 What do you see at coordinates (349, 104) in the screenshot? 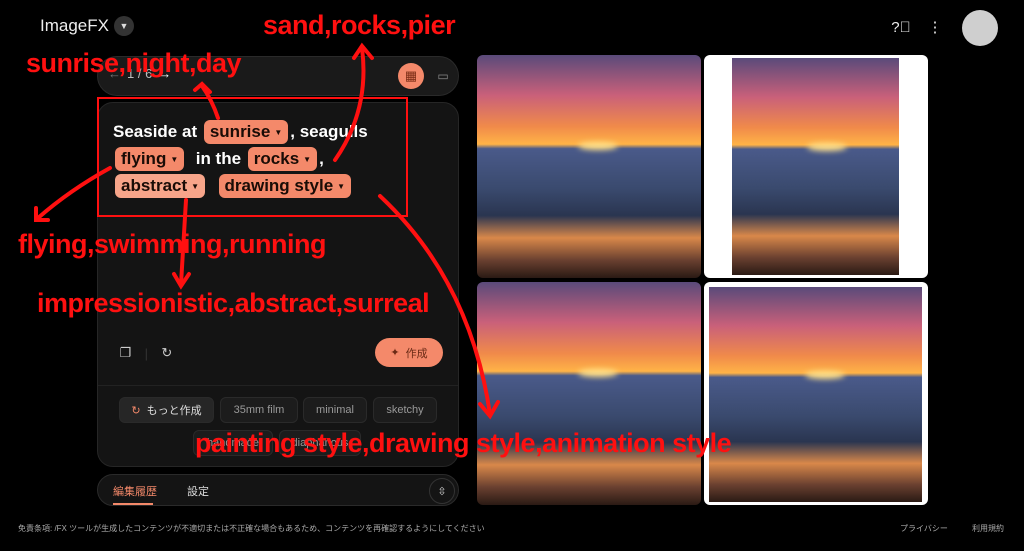
I see `arrow-rocks` at bounding box center [349, 104].